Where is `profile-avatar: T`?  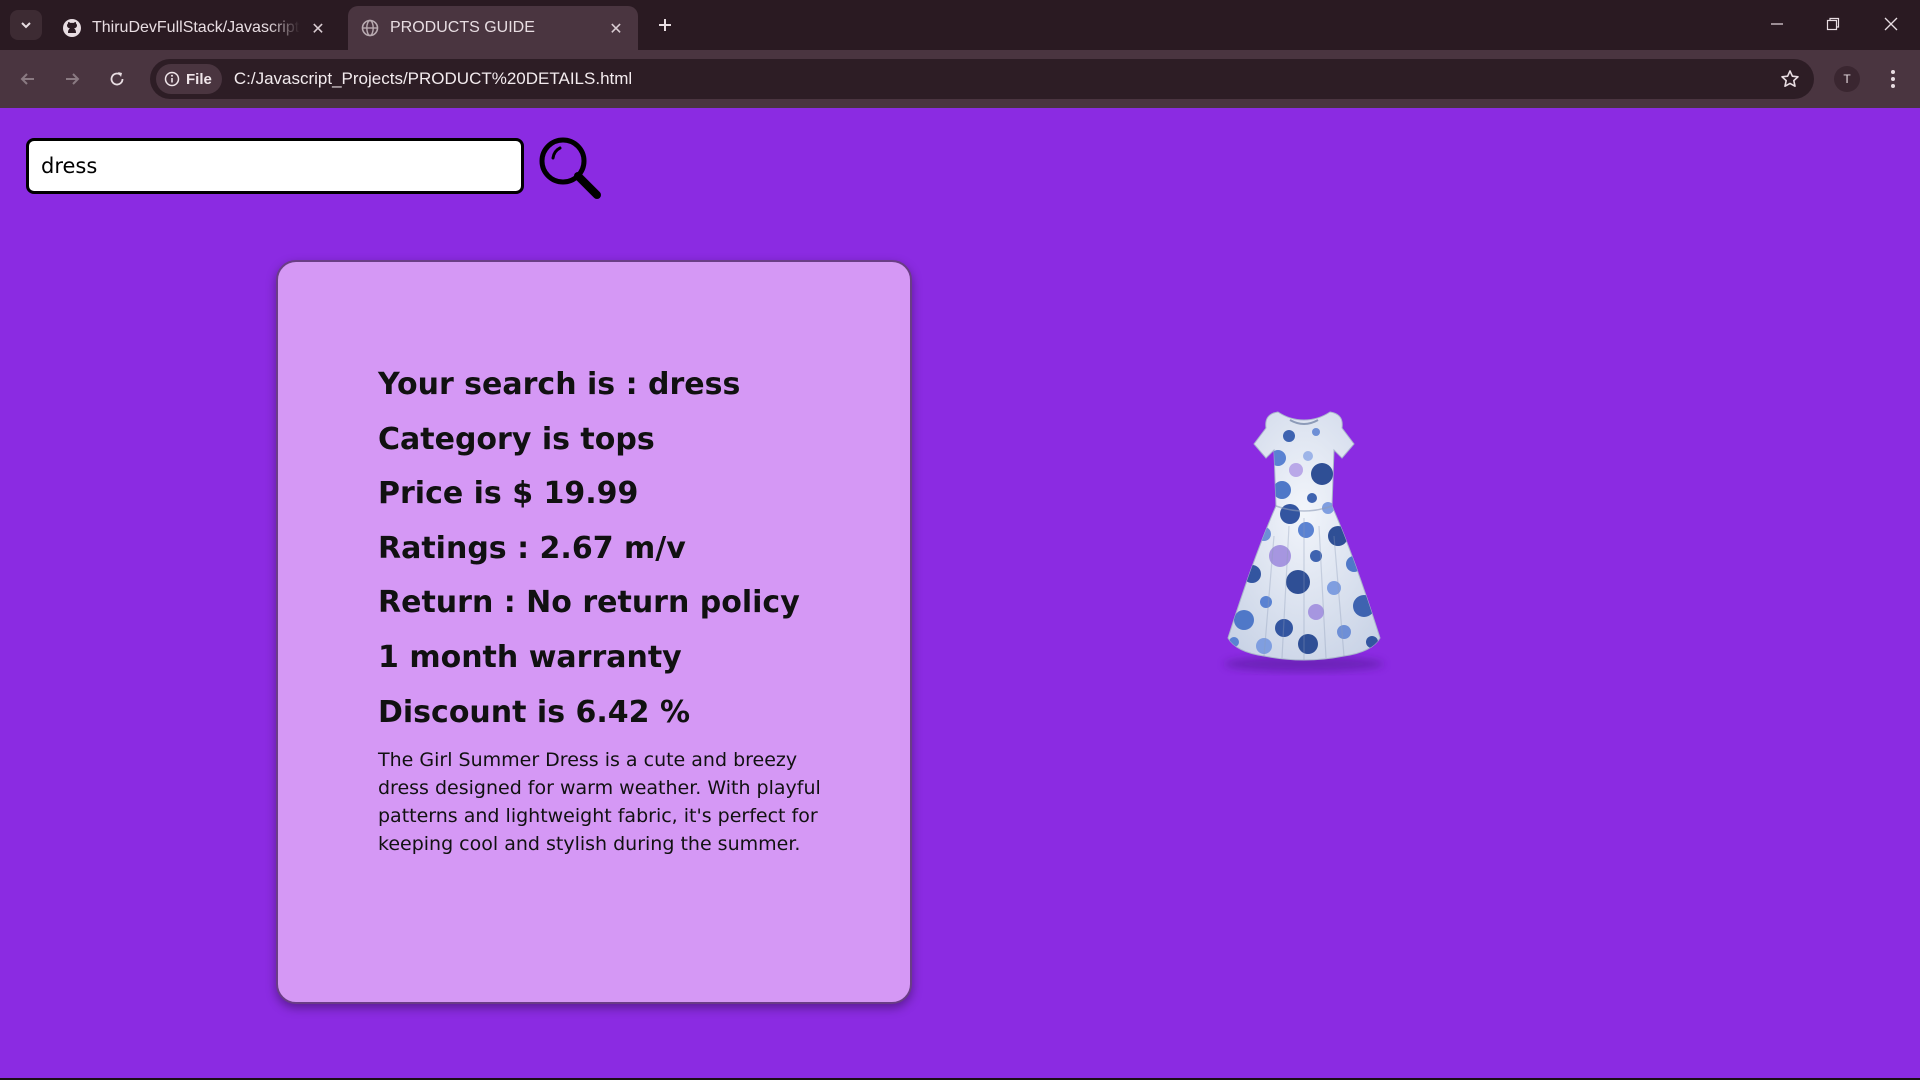
profile-avatar: T is located at coordinates (1847, 79).